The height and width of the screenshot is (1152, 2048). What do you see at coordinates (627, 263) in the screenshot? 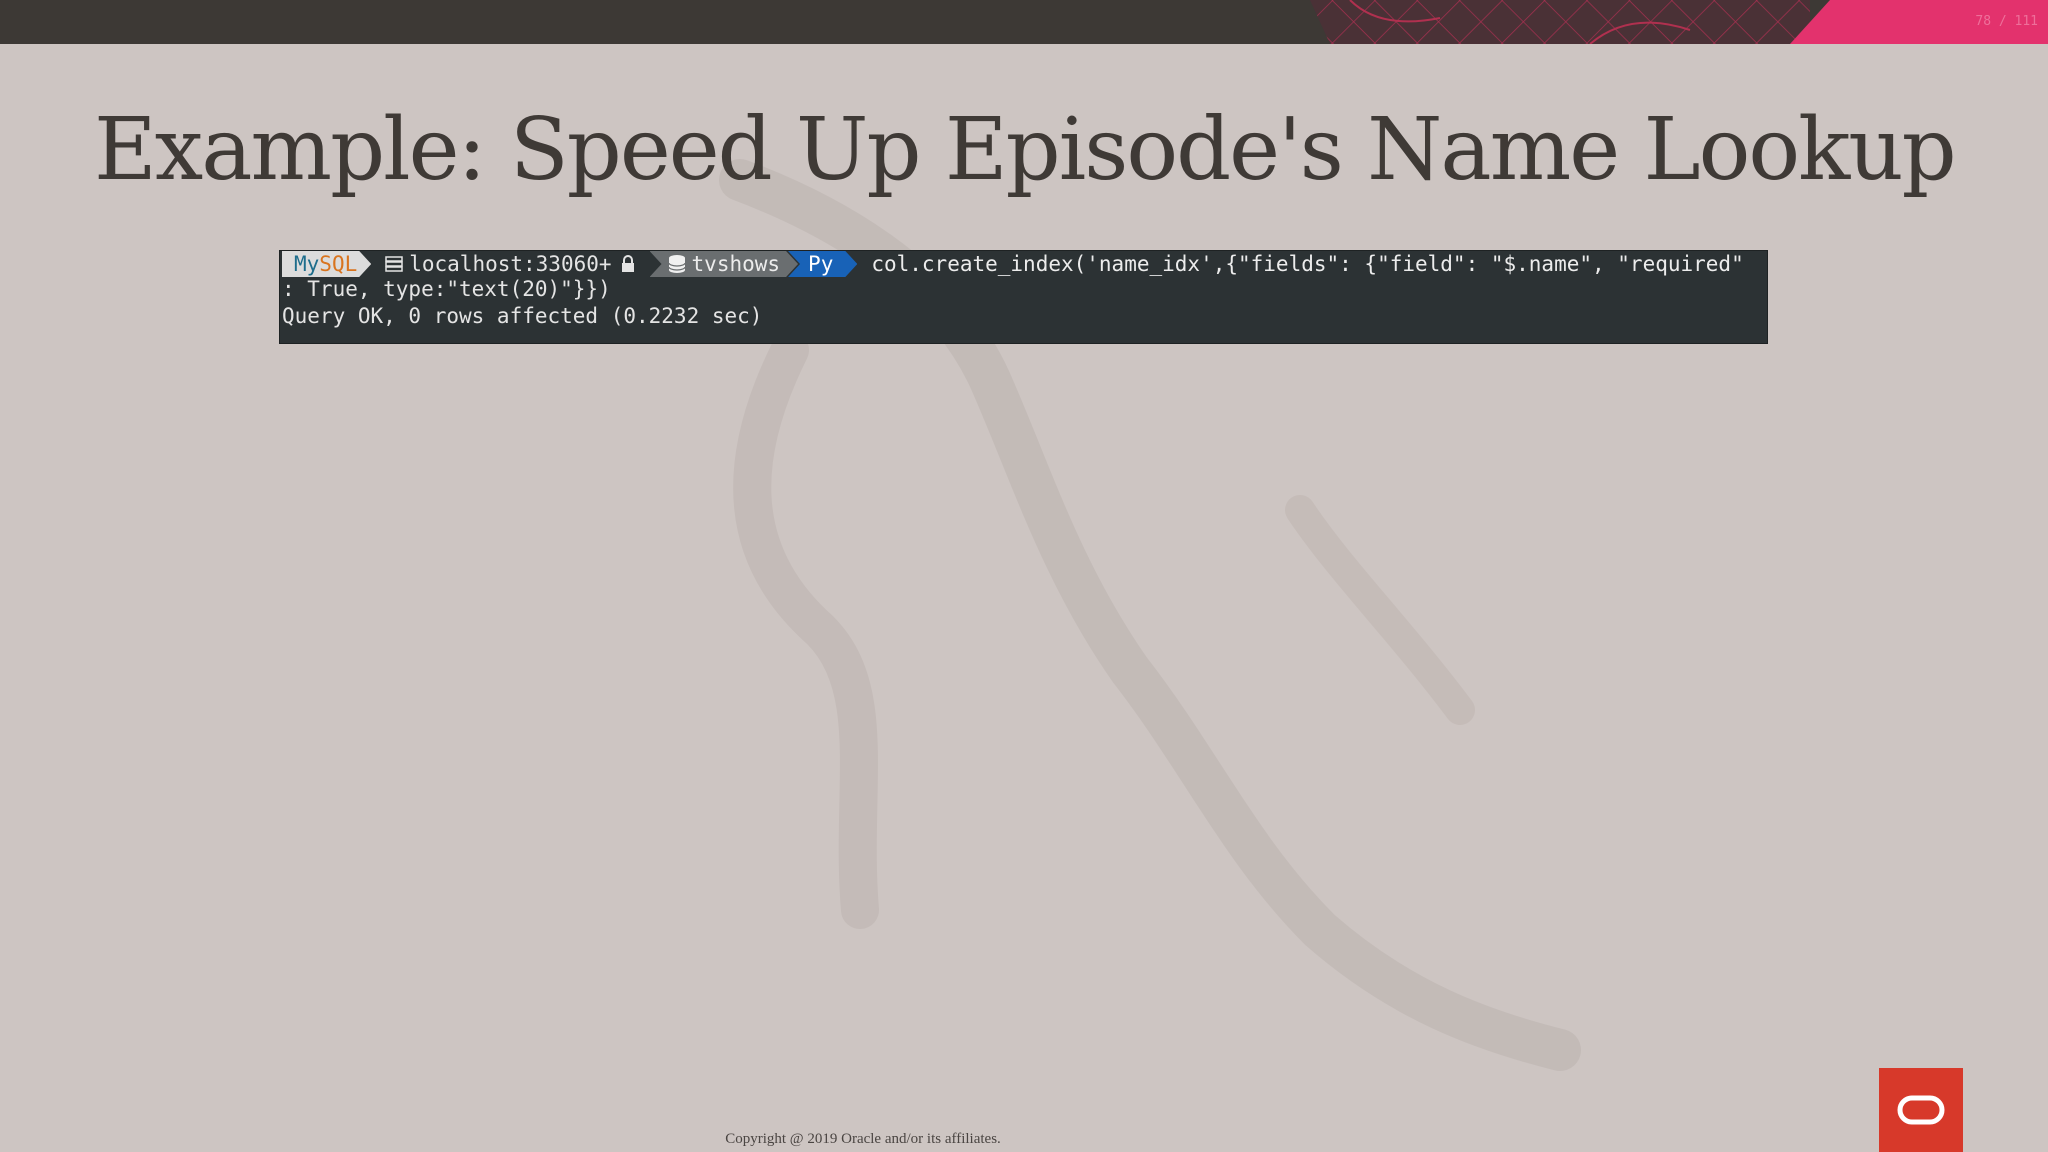
I see `lock-icon` at bounding box center [627, 263].